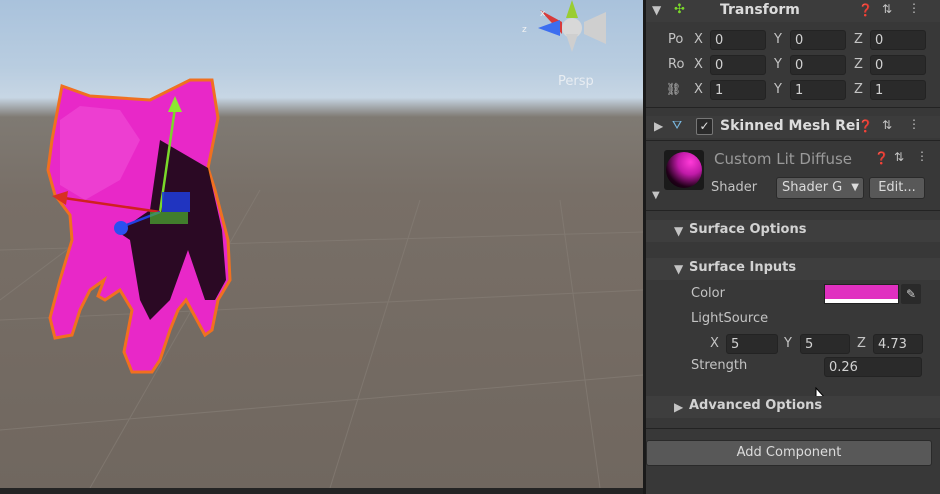 This screenshot has height=494, width=940. What do you see at coordinates (858, 64) in the screenshot?
I see `rotation-z-label: Z` at bounding box center [858, 64].